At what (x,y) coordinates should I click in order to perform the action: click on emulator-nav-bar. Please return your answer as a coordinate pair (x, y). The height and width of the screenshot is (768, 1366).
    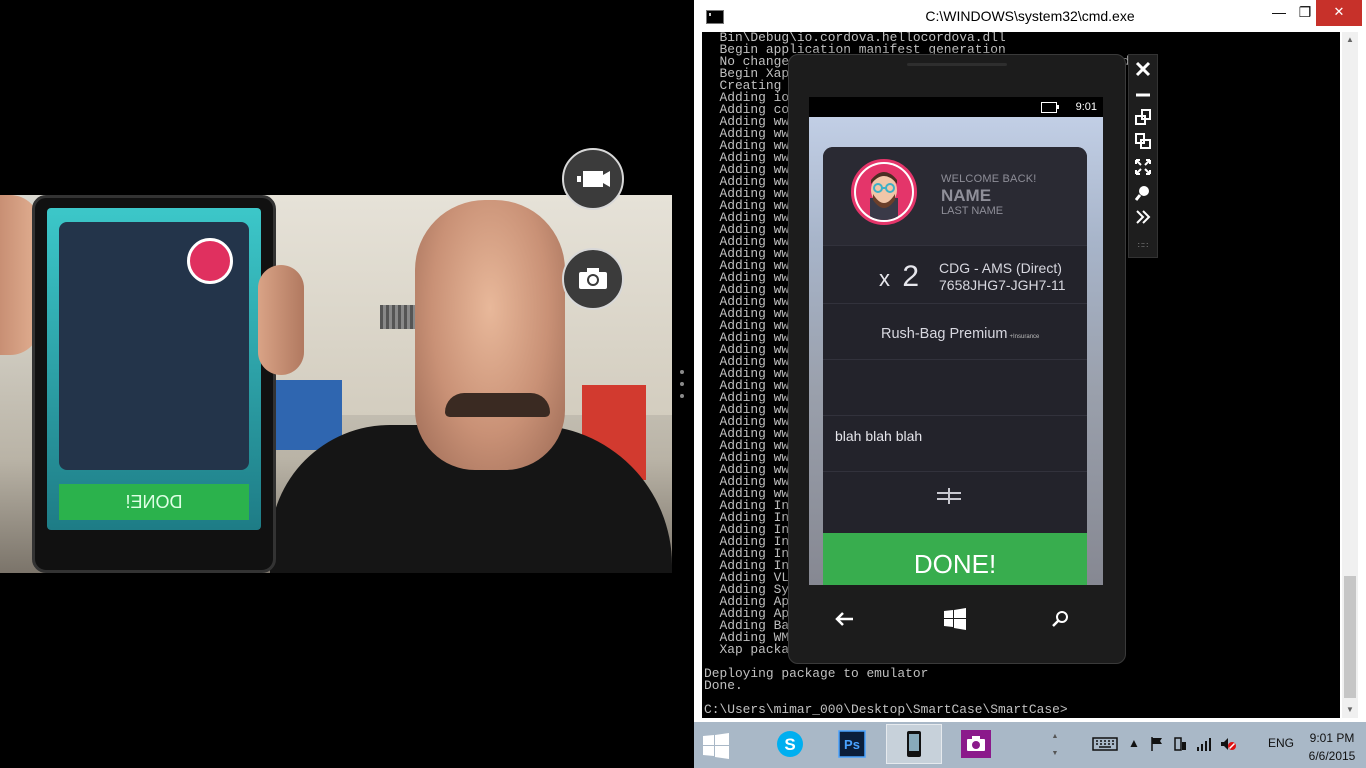
    Looking at the image, I should click on (956, 618).